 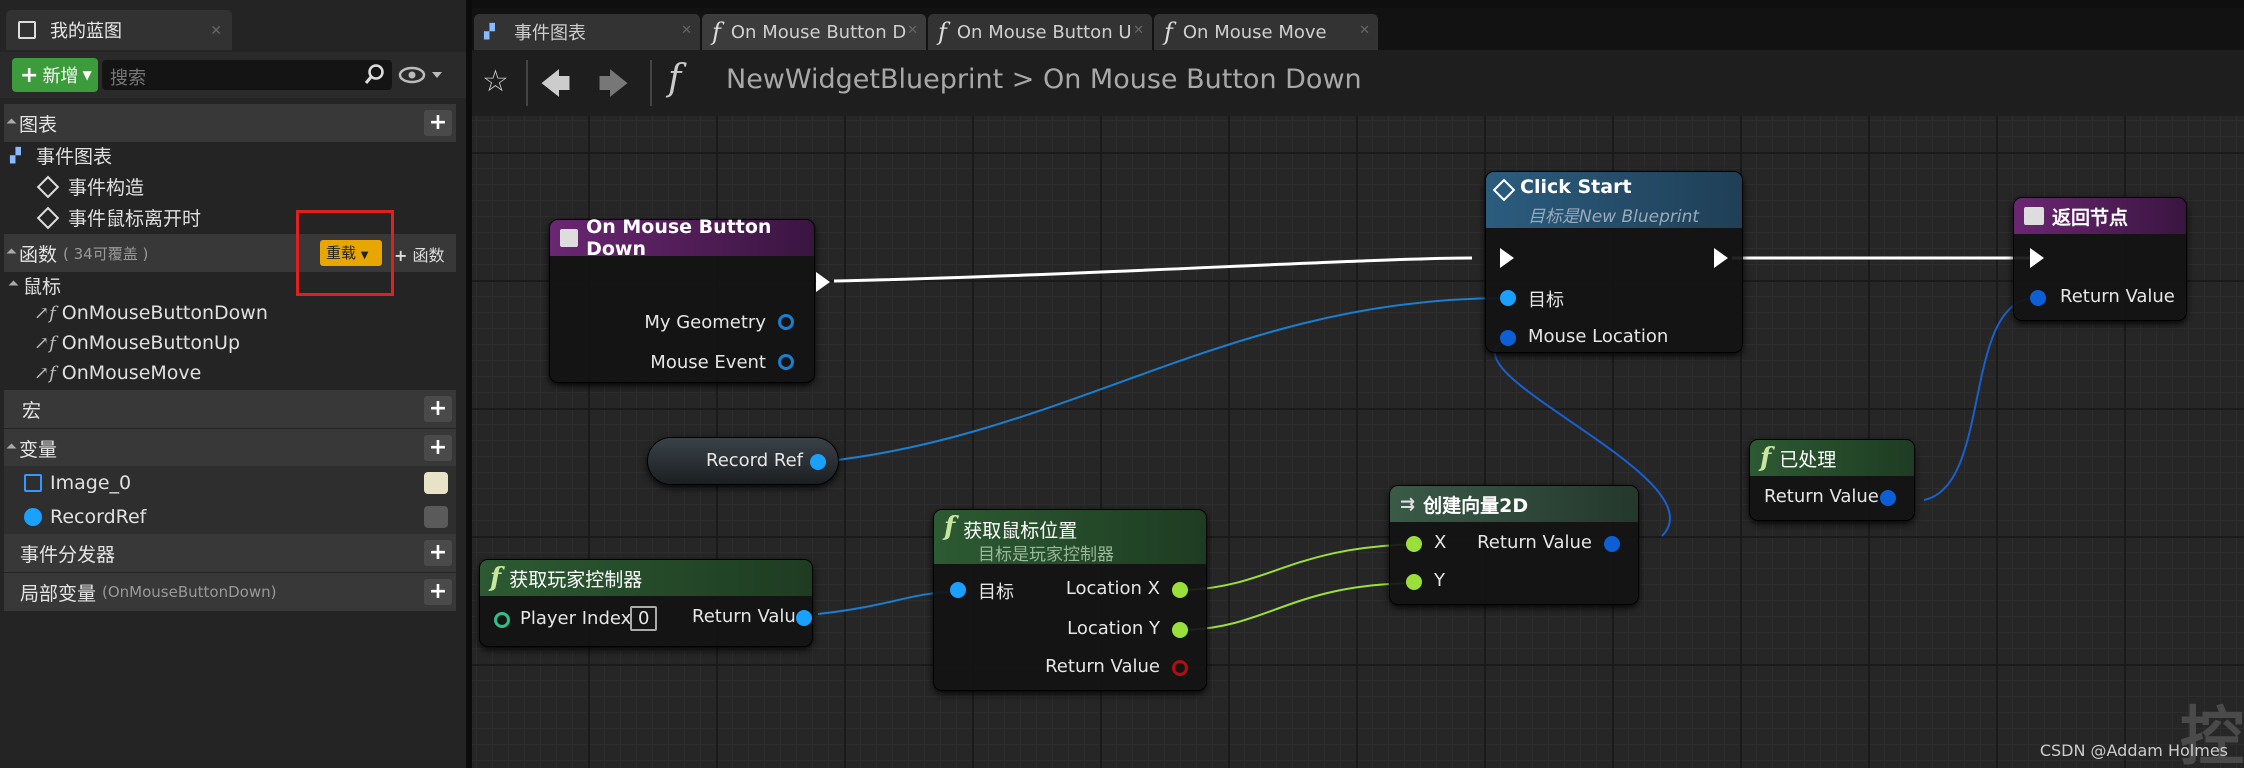 What do you see at coordinates (438, 123) in the screenshot?
I see `add-graph-button: +` at bounding box center [438, 123].